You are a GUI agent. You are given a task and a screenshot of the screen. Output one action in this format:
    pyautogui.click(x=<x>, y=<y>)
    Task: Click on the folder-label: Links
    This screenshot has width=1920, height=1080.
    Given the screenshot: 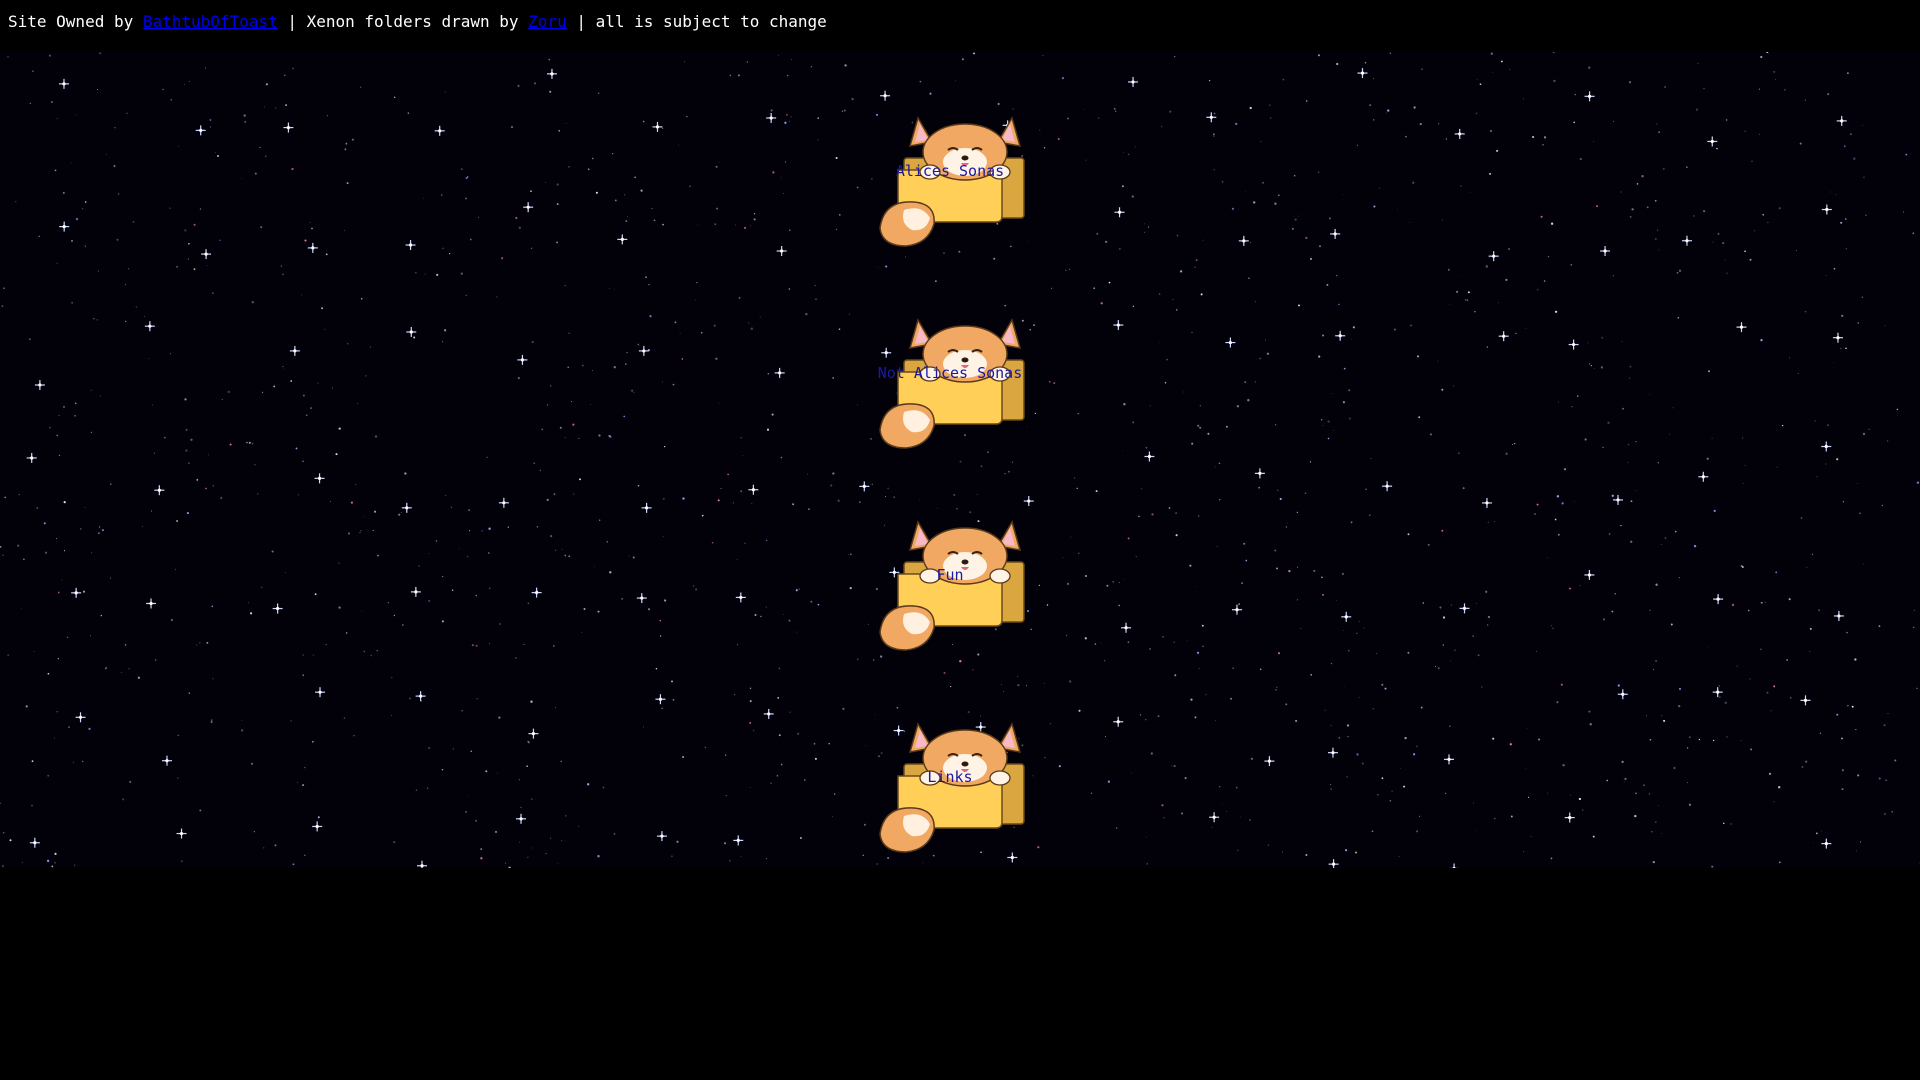 What is the action you would take?
    pyautogui.click(x=950, y=777)
    